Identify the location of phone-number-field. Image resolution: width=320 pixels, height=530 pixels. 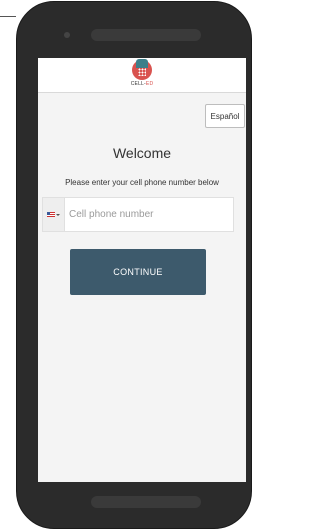
(138, 214).